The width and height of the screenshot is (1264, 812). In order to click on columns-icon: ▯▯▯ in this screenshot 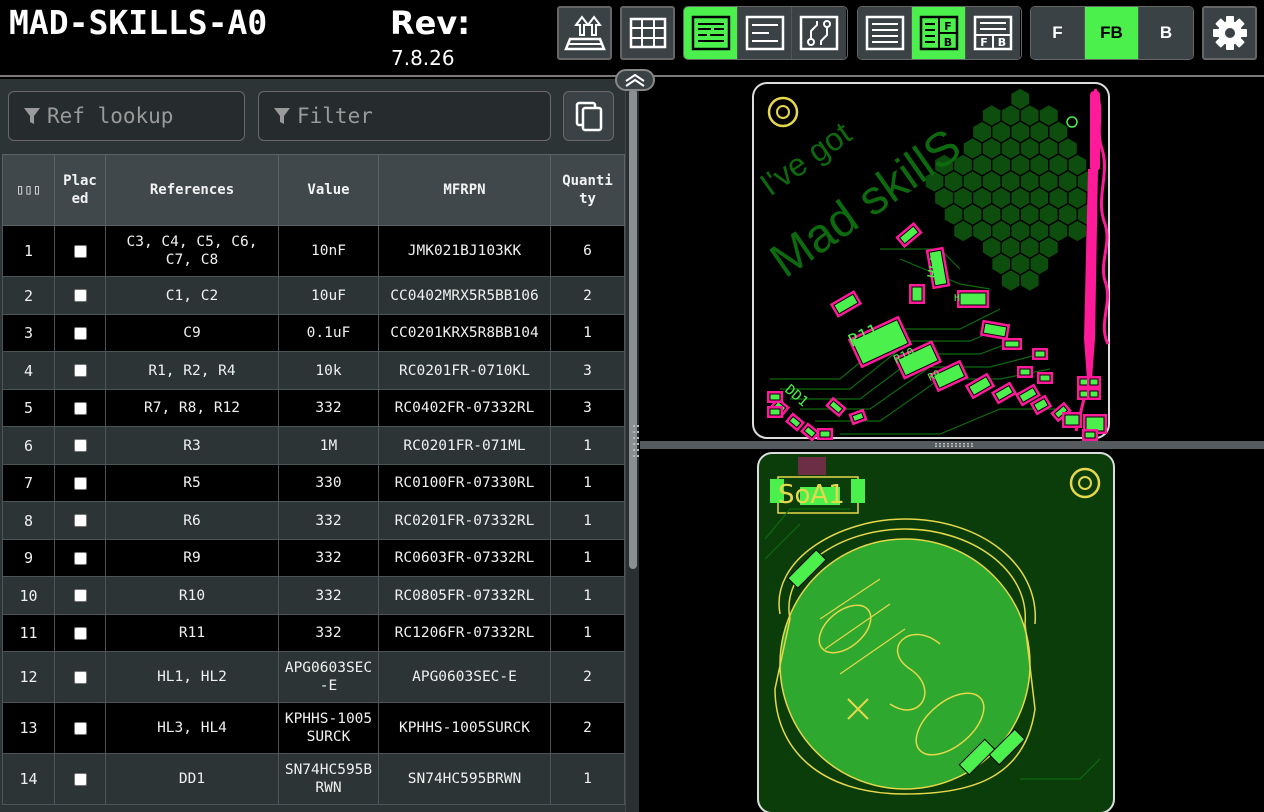, I will do `click(28, 190)`.